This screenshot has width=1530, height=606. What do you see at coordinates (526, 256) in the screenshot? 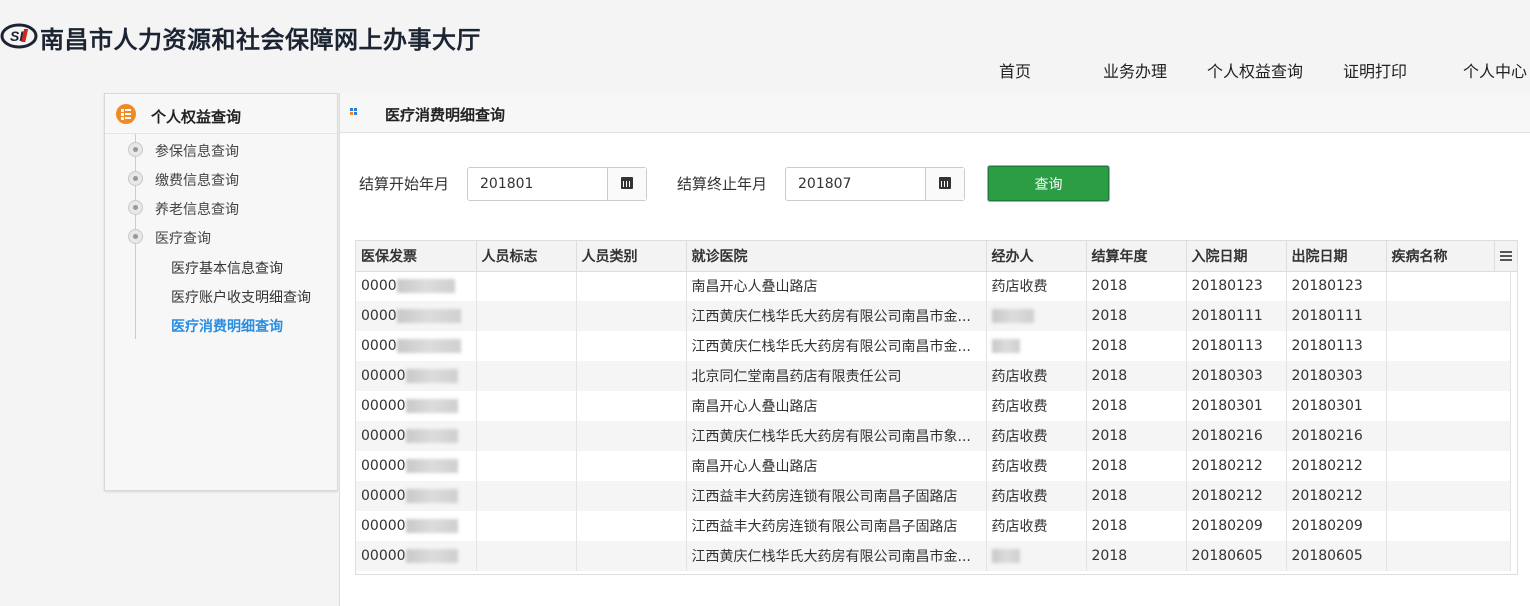
I see `column-header: 人员标志` at bounding box center [526, 256].